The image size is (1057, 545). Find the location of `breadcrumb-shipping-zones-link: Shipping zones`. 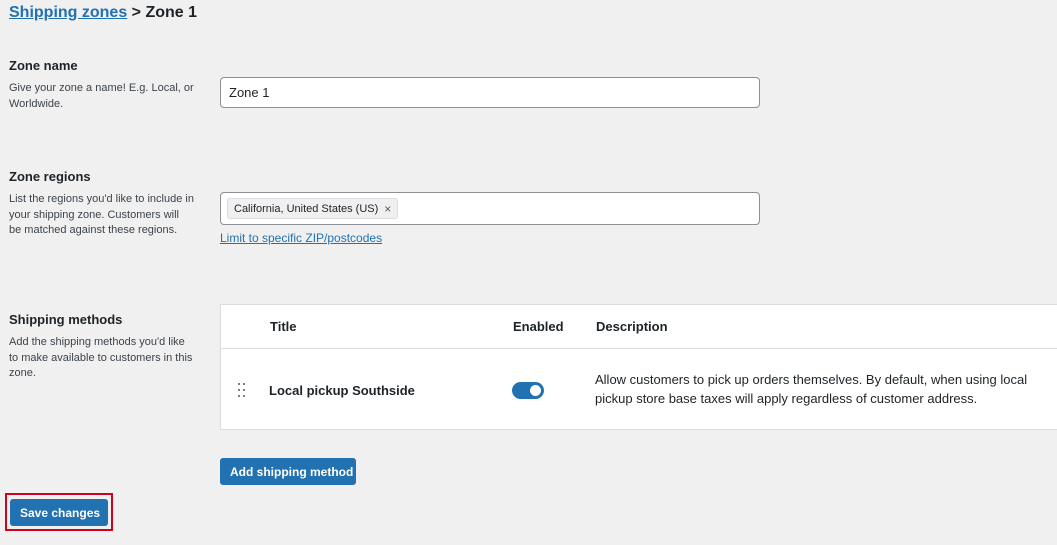

breadcrumb-shipping-zones-link: Shipping zones is located at coordinates (68, 12).